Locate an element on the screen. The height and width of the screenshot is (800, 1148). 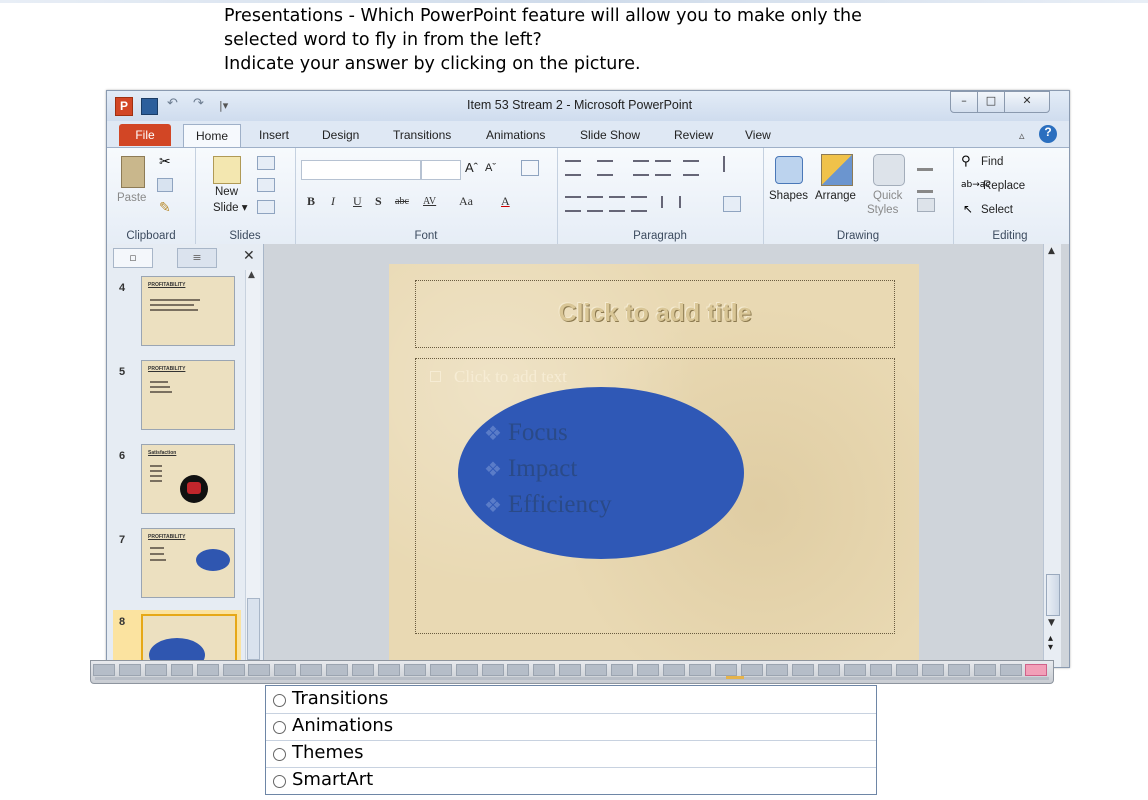
font-size-combo is located at coordinates (441, 170).